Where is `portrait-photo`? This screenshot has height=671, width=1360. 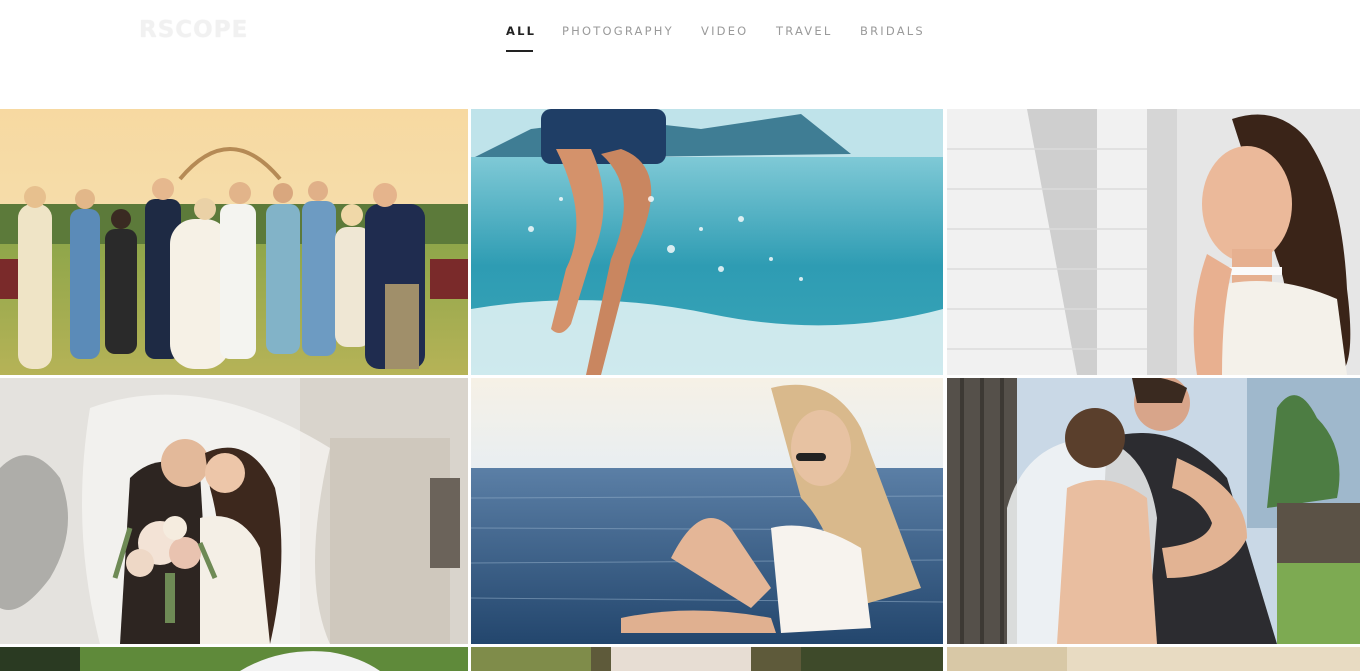 portrait-photo is located at coordinates (1153, 242).